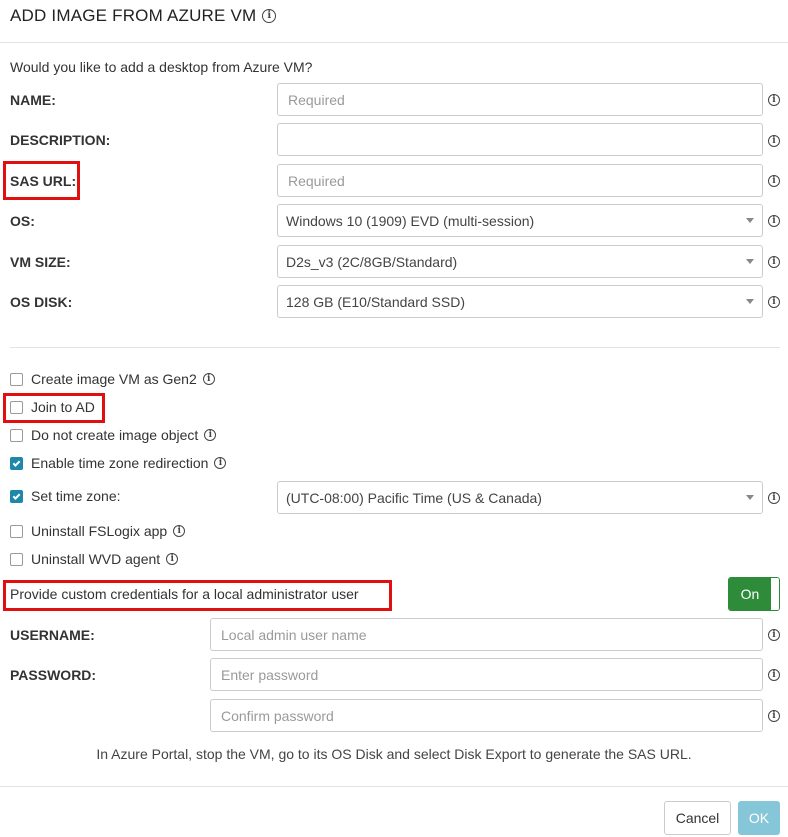 This screenshot has width=788, height=837. I want to click on vm-size-label: VM SIZE:, so click(40, 262).